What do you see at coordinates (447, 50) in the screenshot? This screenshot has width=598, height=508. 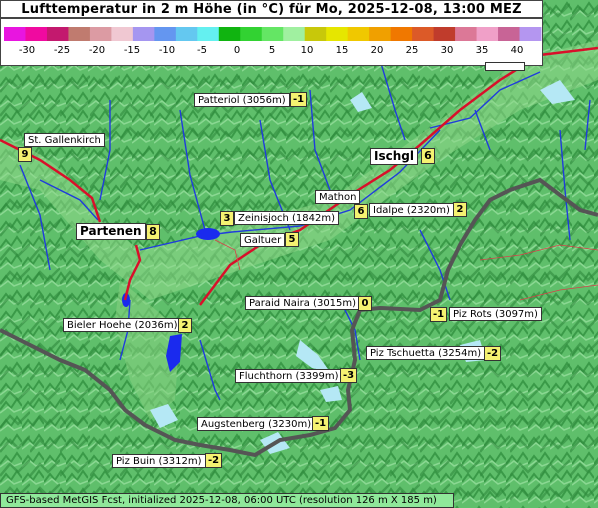 I see `legend-tick-label: 30` at bounding box center [447, 50].